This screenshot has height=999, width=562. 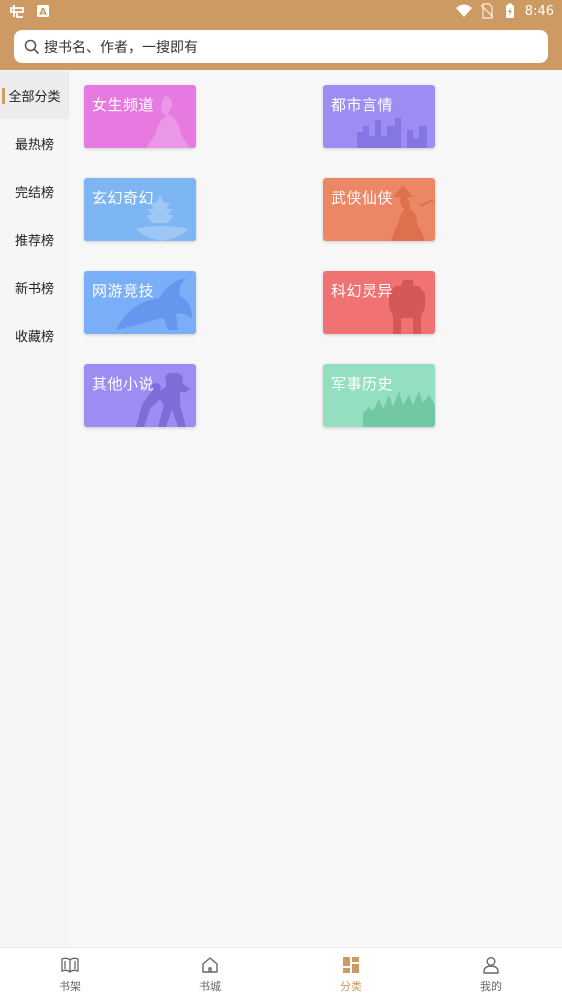 What do you see at coordinates (351, 964) in the screenshot?
I see `grid-icon` at bounding box center [351, 964].